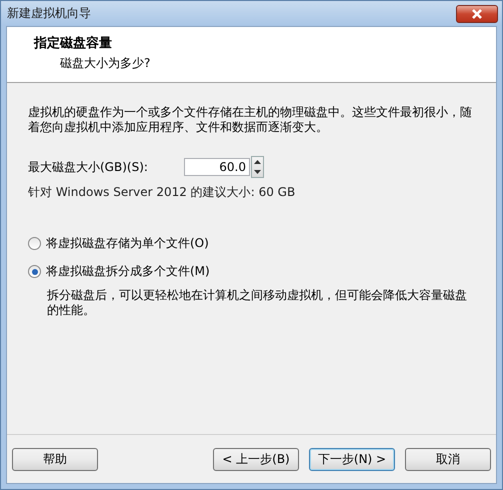 This screenshot has width=503, height=490. What do you see at coordinates (257, 167) in the screenshot?
I see `spin-buttons` at bounding box center [257, 167].